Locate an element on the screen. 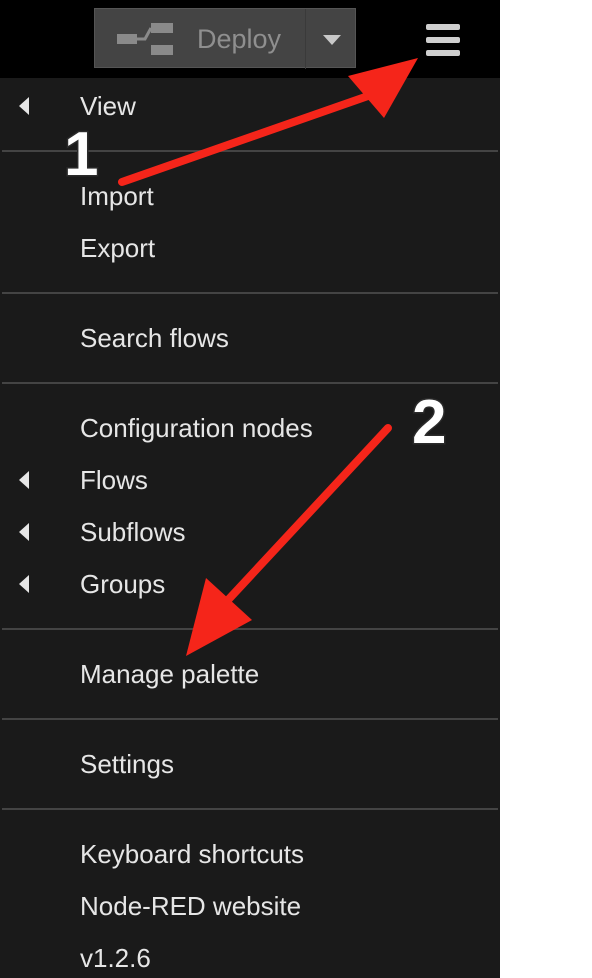 The height and width of the screenshot is (978, 592). deploy-divider is located at coordinates (305, 39).